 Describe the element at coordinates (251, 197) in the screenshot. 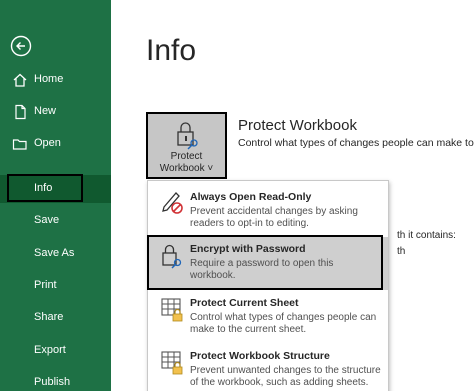

I see `menu-item-title: Always Open Read-Only` at that location.